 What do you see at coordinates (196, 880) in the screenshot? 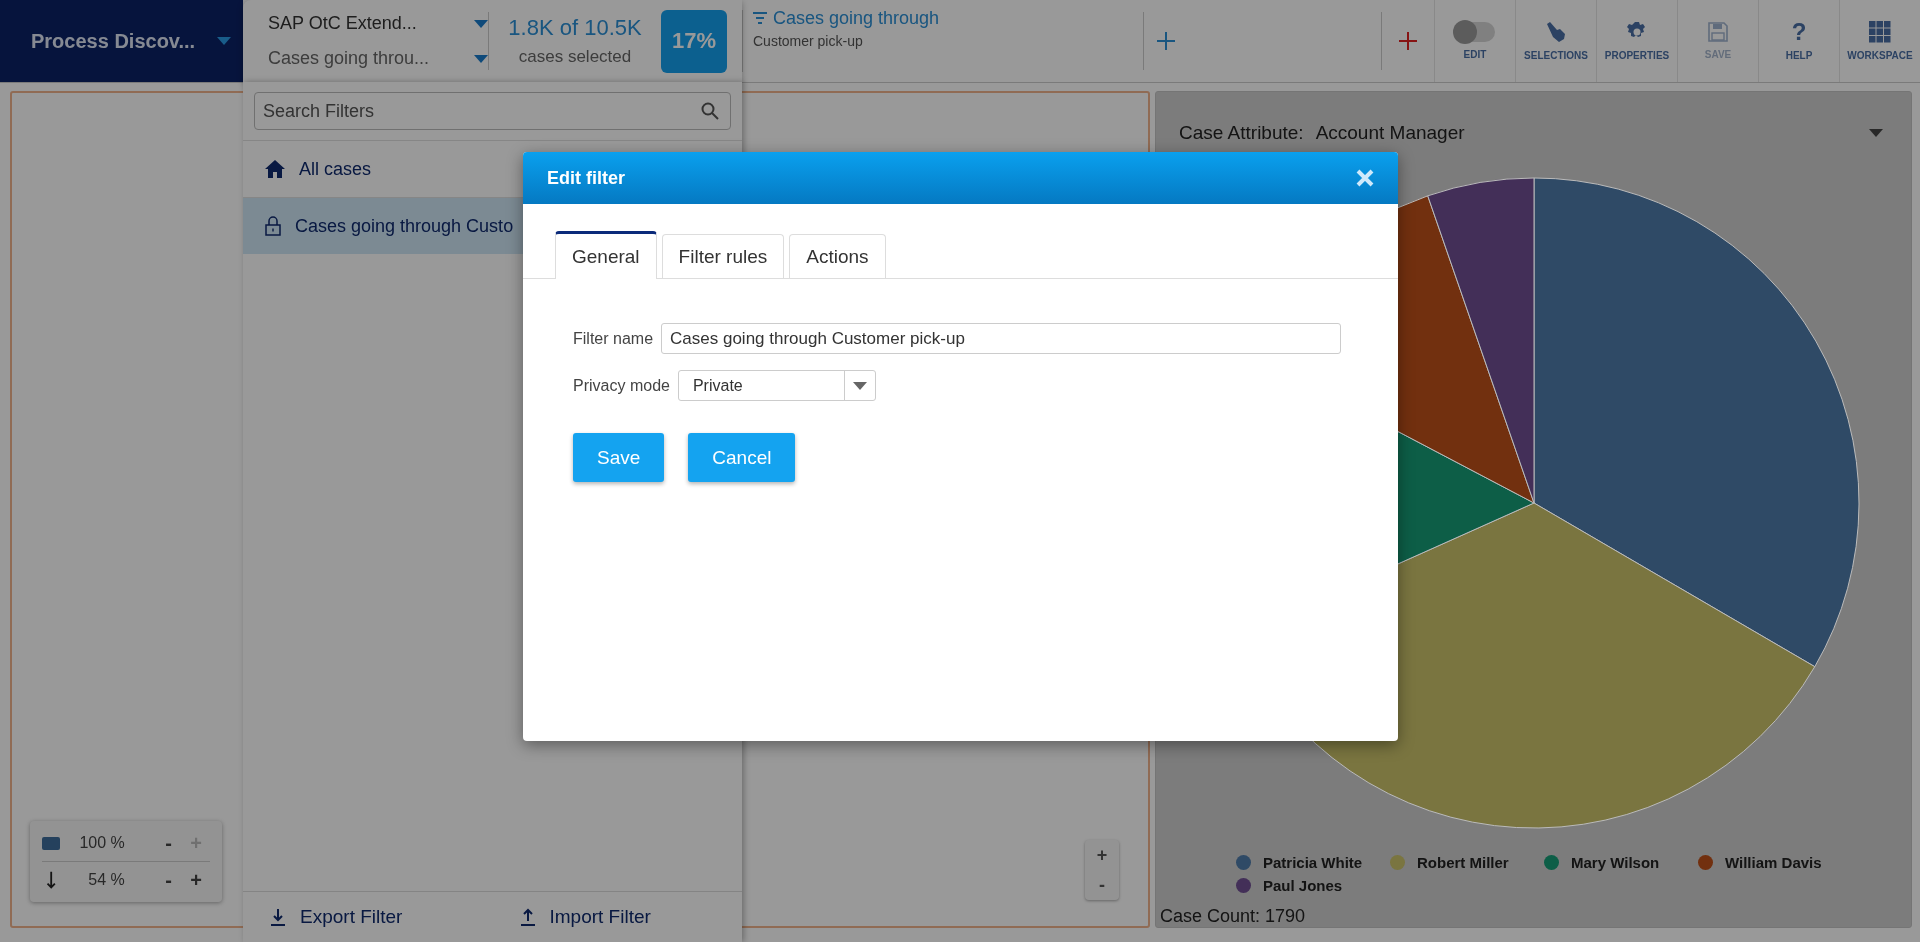
I see `plus-button: +` at bounding box center [196, 880].